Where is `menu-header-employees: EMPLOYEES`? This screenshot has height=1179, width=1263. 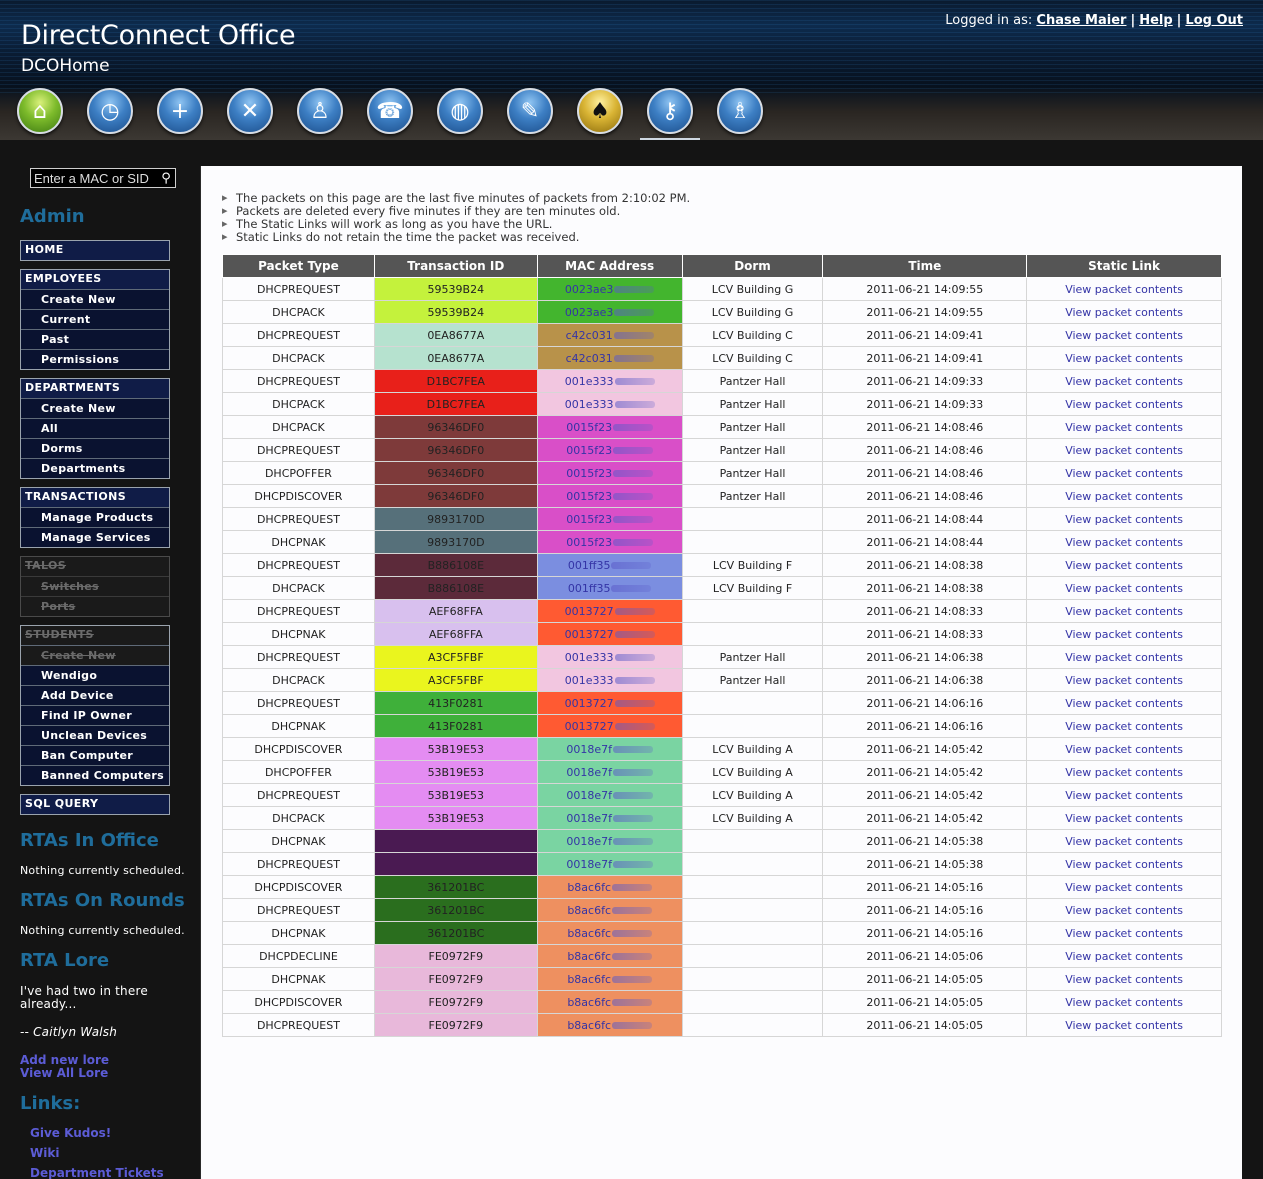
menu-header-employees: EMPLOYEES is located at coordinates (95, 279).